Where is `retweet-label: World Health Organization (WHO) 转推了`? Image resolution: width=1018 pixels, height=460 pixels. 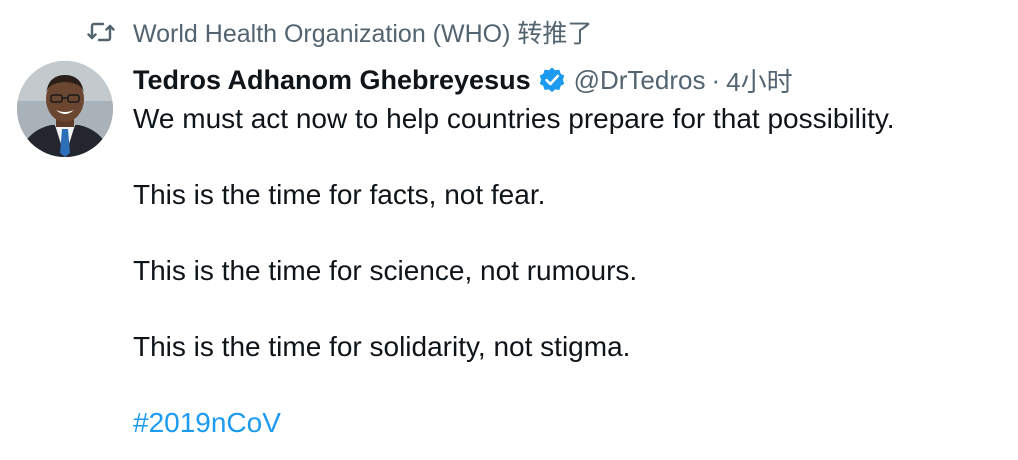
retweet-label: World Health Organization (WHO) 转推了 is located at coordinates (362, 32).